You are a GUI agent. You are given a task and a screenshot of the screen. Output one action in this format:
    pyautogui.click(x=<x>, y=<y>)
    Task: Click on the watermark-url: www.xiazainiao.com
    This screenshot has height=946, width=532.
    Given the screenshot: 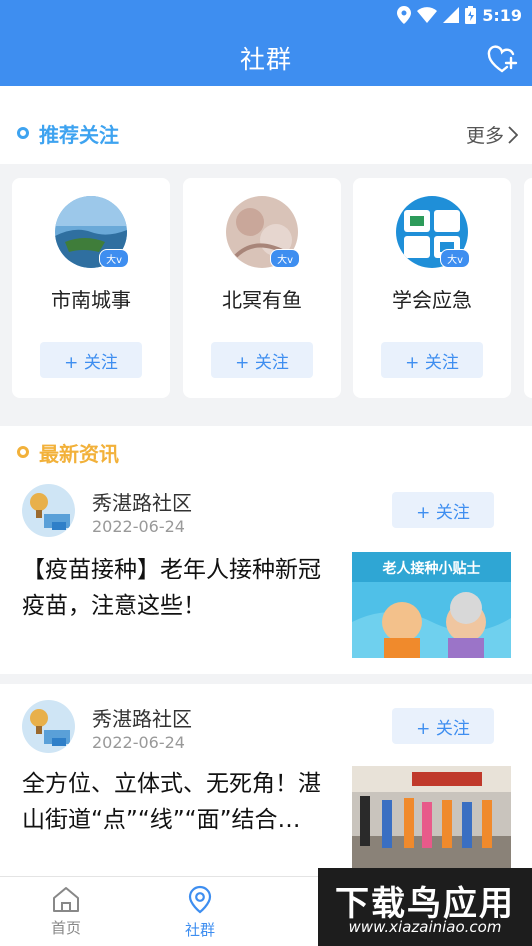 What is the action you would take?
    pyautogui.click(x=425, y=927)
    